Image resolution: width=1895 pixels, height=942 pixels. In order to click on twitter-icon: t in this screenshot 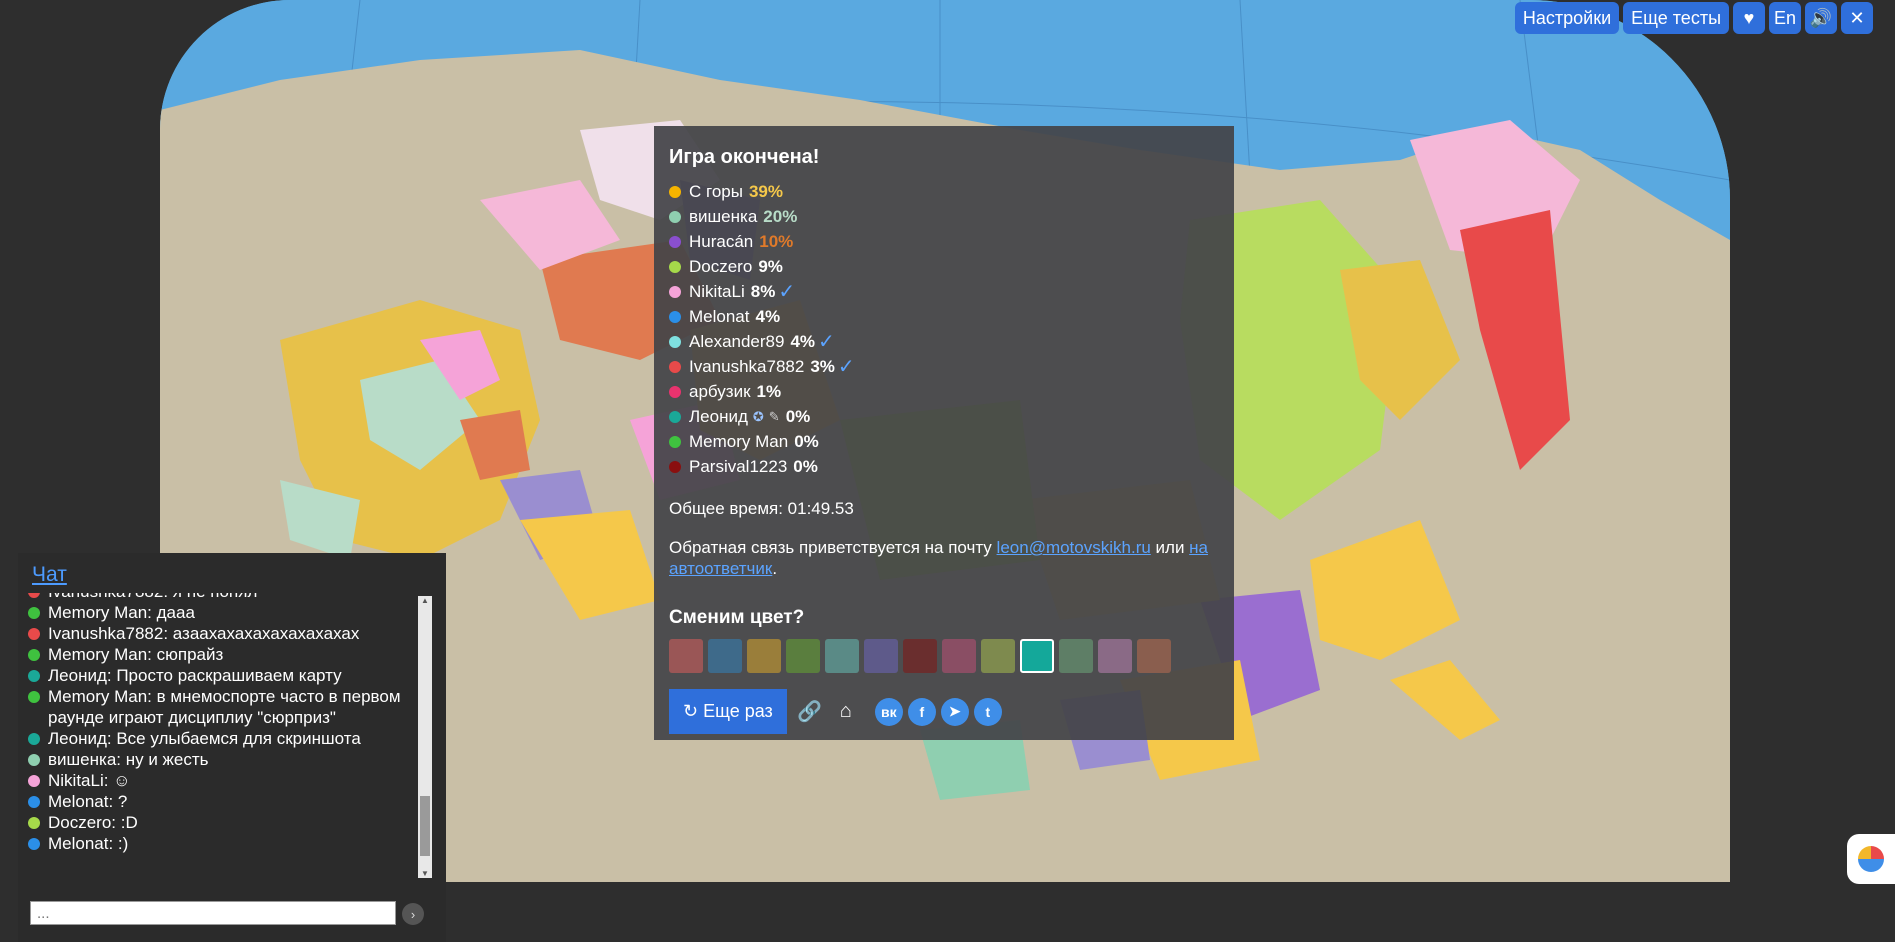, I will do `click(987, 711)`.